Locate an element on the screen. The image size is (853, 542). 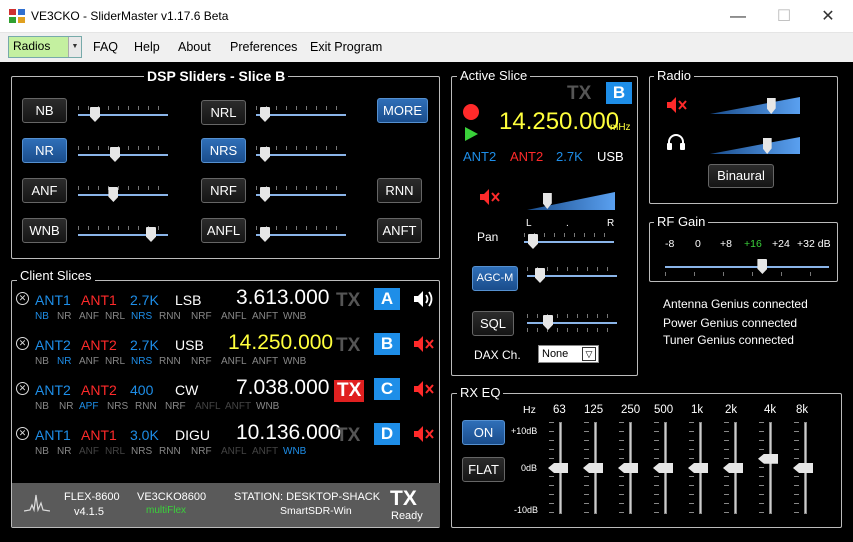
minimize-button: — is located at coordinates (738, 16).